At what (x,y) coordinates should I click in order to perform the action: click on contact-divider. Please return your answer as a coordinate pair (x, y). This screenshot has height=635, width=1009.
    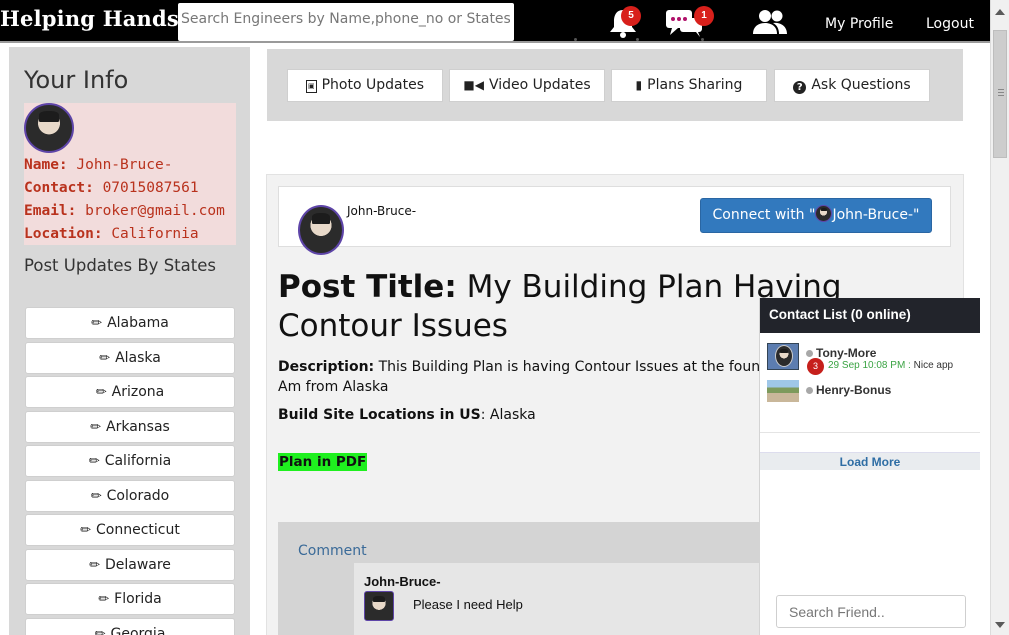
    Looking at the image, I should click on (870, 432).